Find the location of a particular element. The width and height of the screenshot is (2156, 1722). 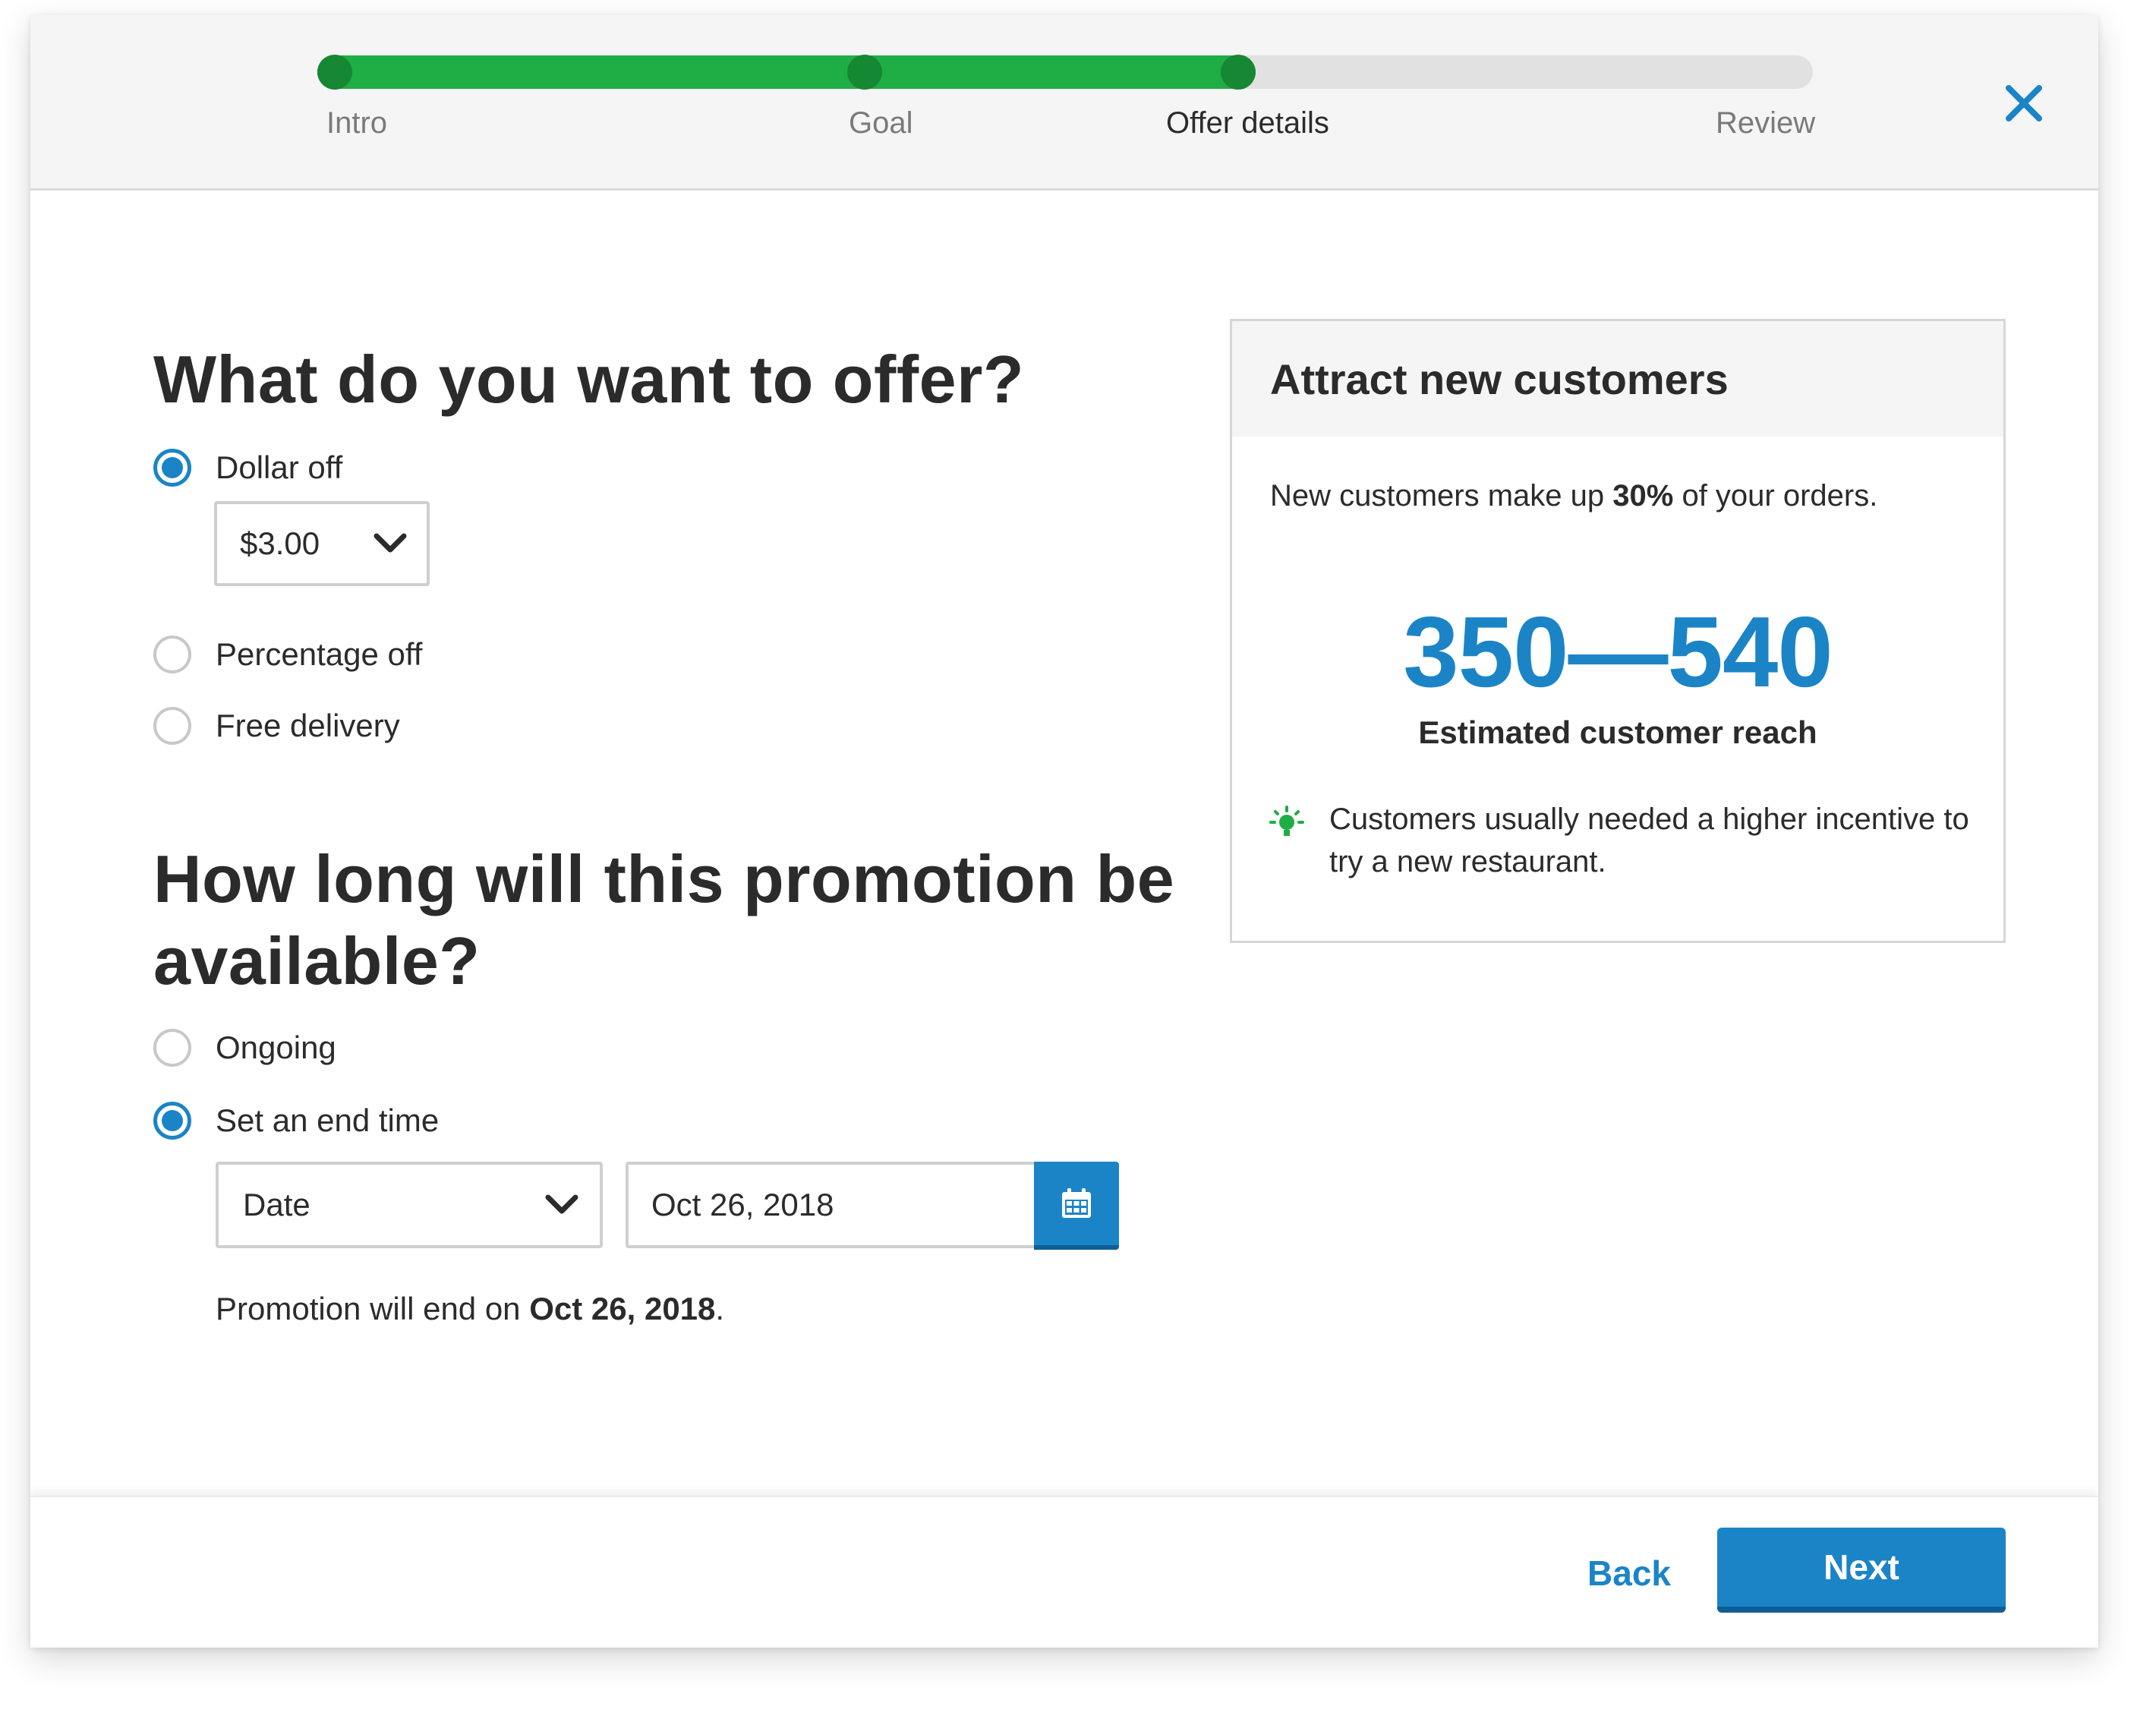

offer-heading: What do you want to offer? is located at coordinates (589, 380).